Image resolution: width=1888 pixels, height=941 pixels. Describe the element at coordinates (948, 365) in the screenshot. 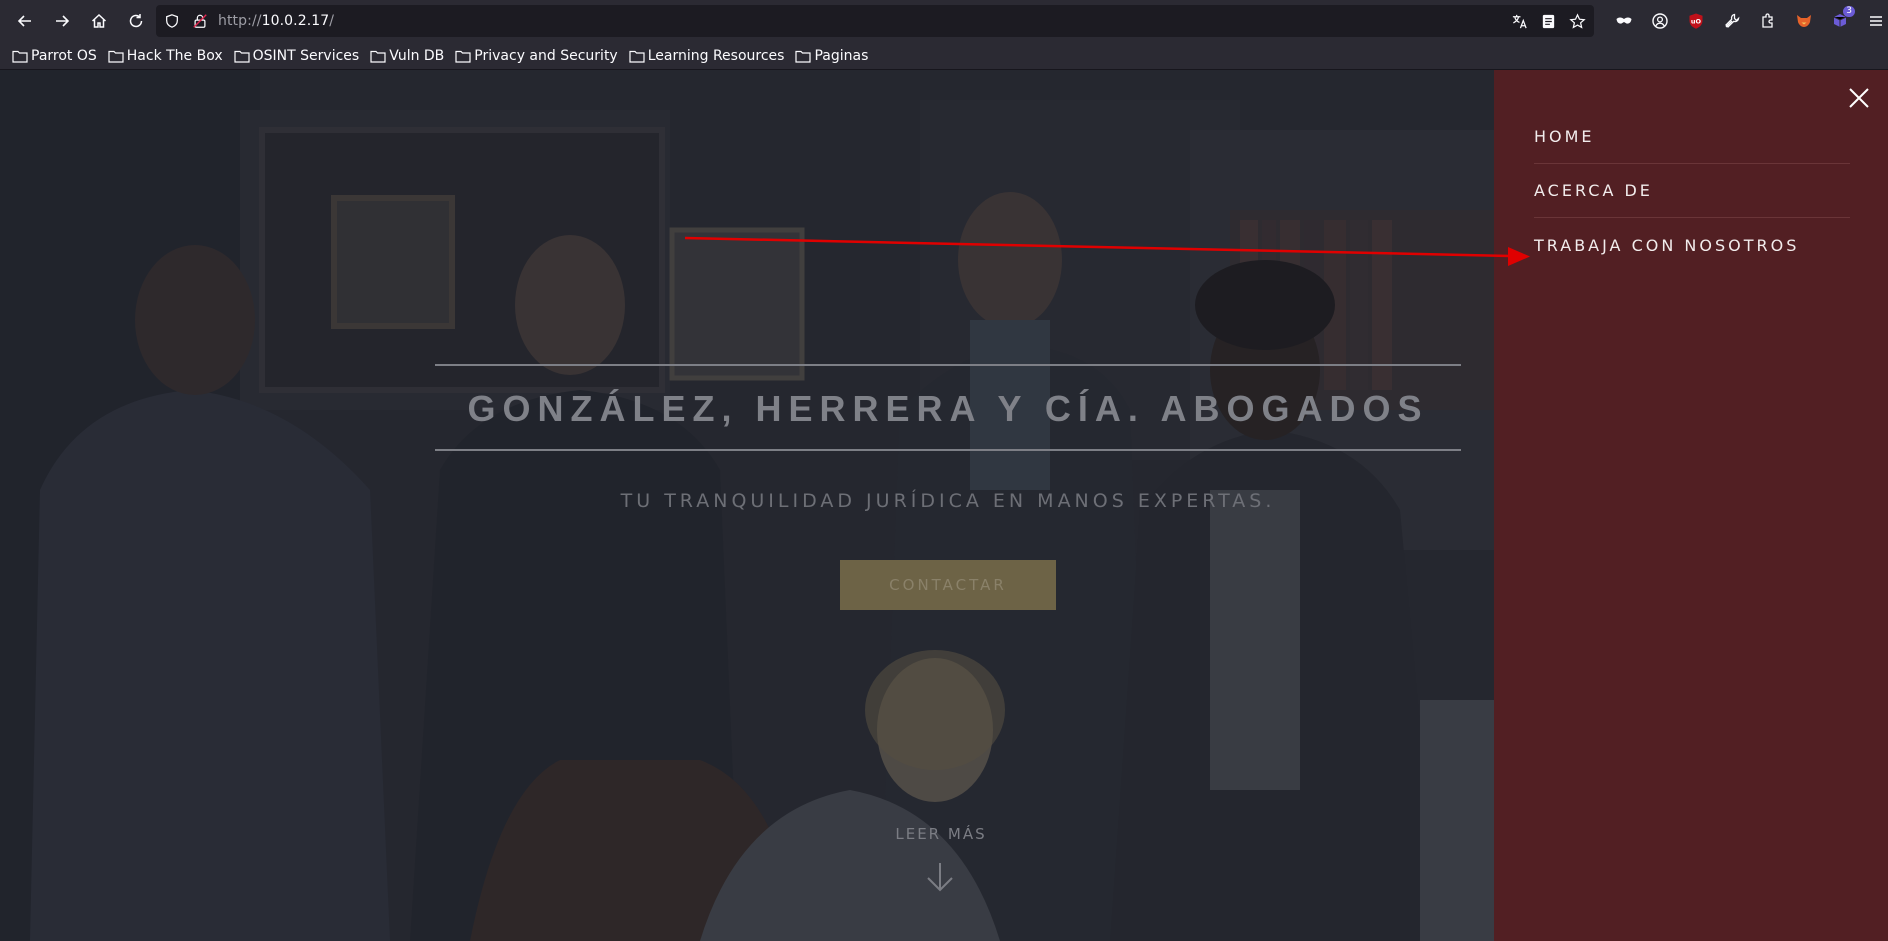

I see `title-rule-top` at that location.